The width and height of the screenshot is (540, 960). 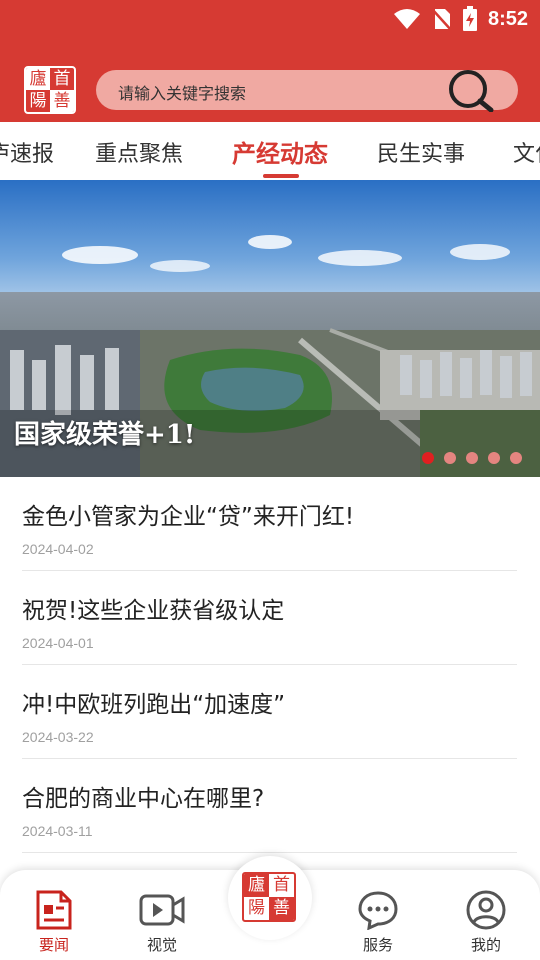 I want to click on news-title: 祝贺!这些企业获省级认定, so click(x=153, y=611).